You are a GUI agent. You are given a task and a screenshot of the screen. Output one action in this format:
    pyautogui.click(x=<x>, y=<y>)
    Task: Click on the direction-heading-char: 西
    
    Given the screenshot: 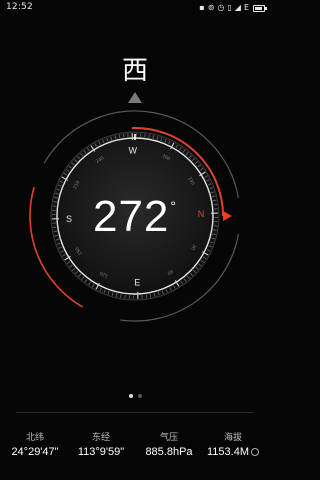 What is the action you would take?
    pyautogui.click(x=134, y=71)
    